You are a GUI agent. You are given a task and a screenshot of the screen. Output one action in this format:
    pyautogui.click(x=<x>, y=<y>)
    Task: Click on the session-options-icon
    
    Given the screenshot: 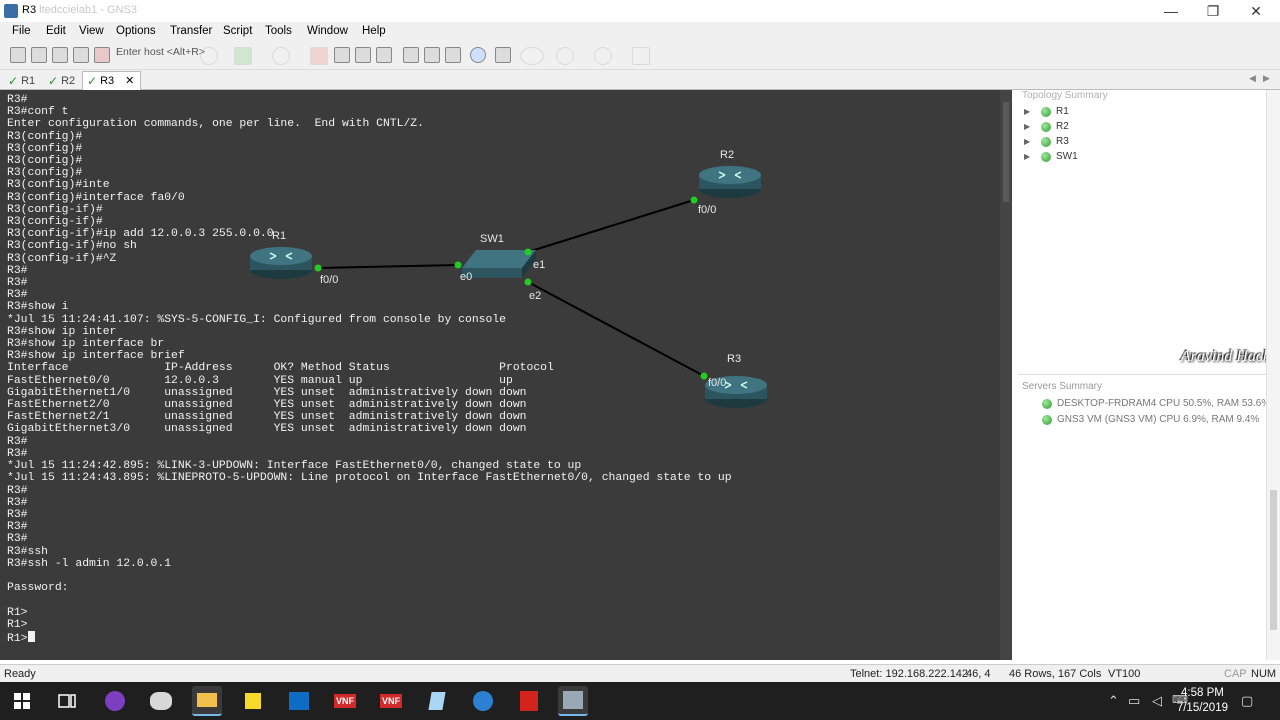 What is the action you would take?
    pyautogui.click(x=432, y=55)
    